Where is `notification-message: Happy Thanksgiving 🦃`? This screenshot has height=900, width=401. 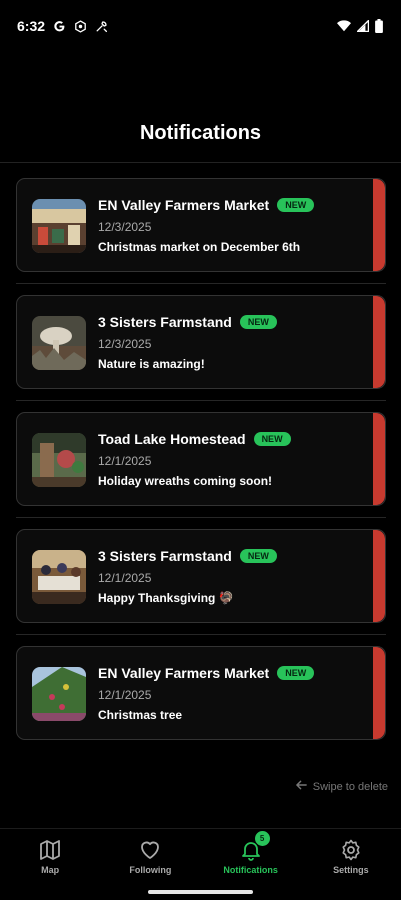 notification-message: Happy Thanksgiving 🦃 is located at coordinates (166, 598).